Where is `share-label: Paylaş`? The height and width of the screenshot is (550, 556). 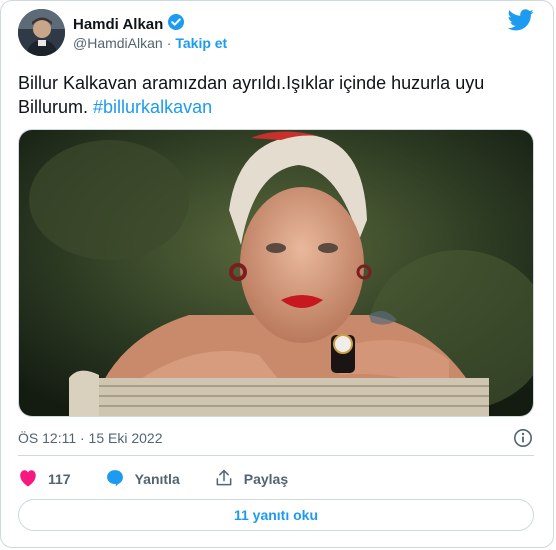 share-label: Paylaş is located at coordinates (266, 479).